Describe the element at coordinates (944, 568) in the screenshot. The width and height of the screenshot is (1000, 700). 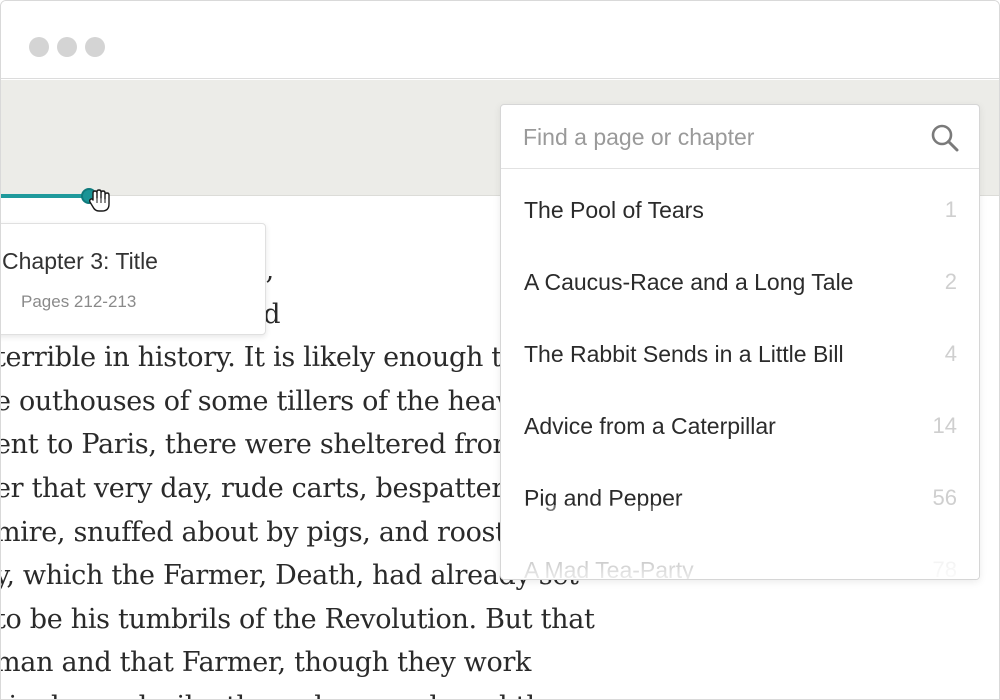
I see `chapter-page-number: 78` at that location.